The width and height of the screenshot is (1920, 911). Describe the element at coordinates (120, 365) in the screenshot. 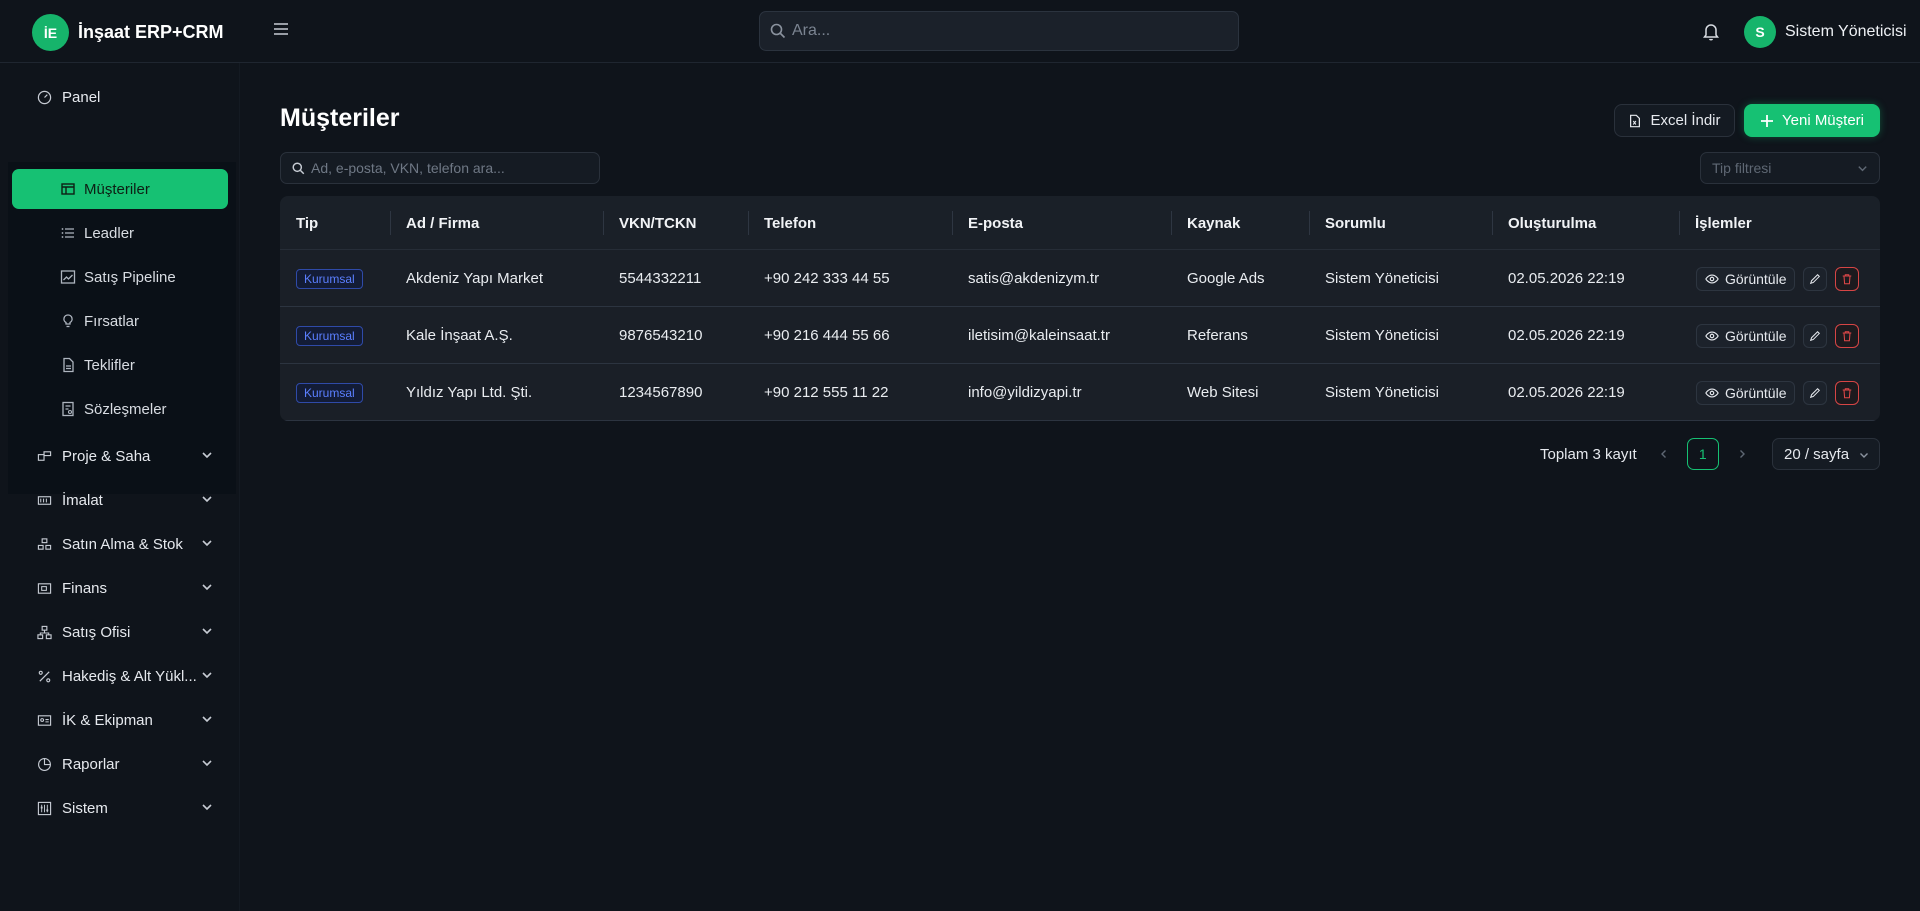

I see `sidebar-item-teklifler: Teklifler` at that location.